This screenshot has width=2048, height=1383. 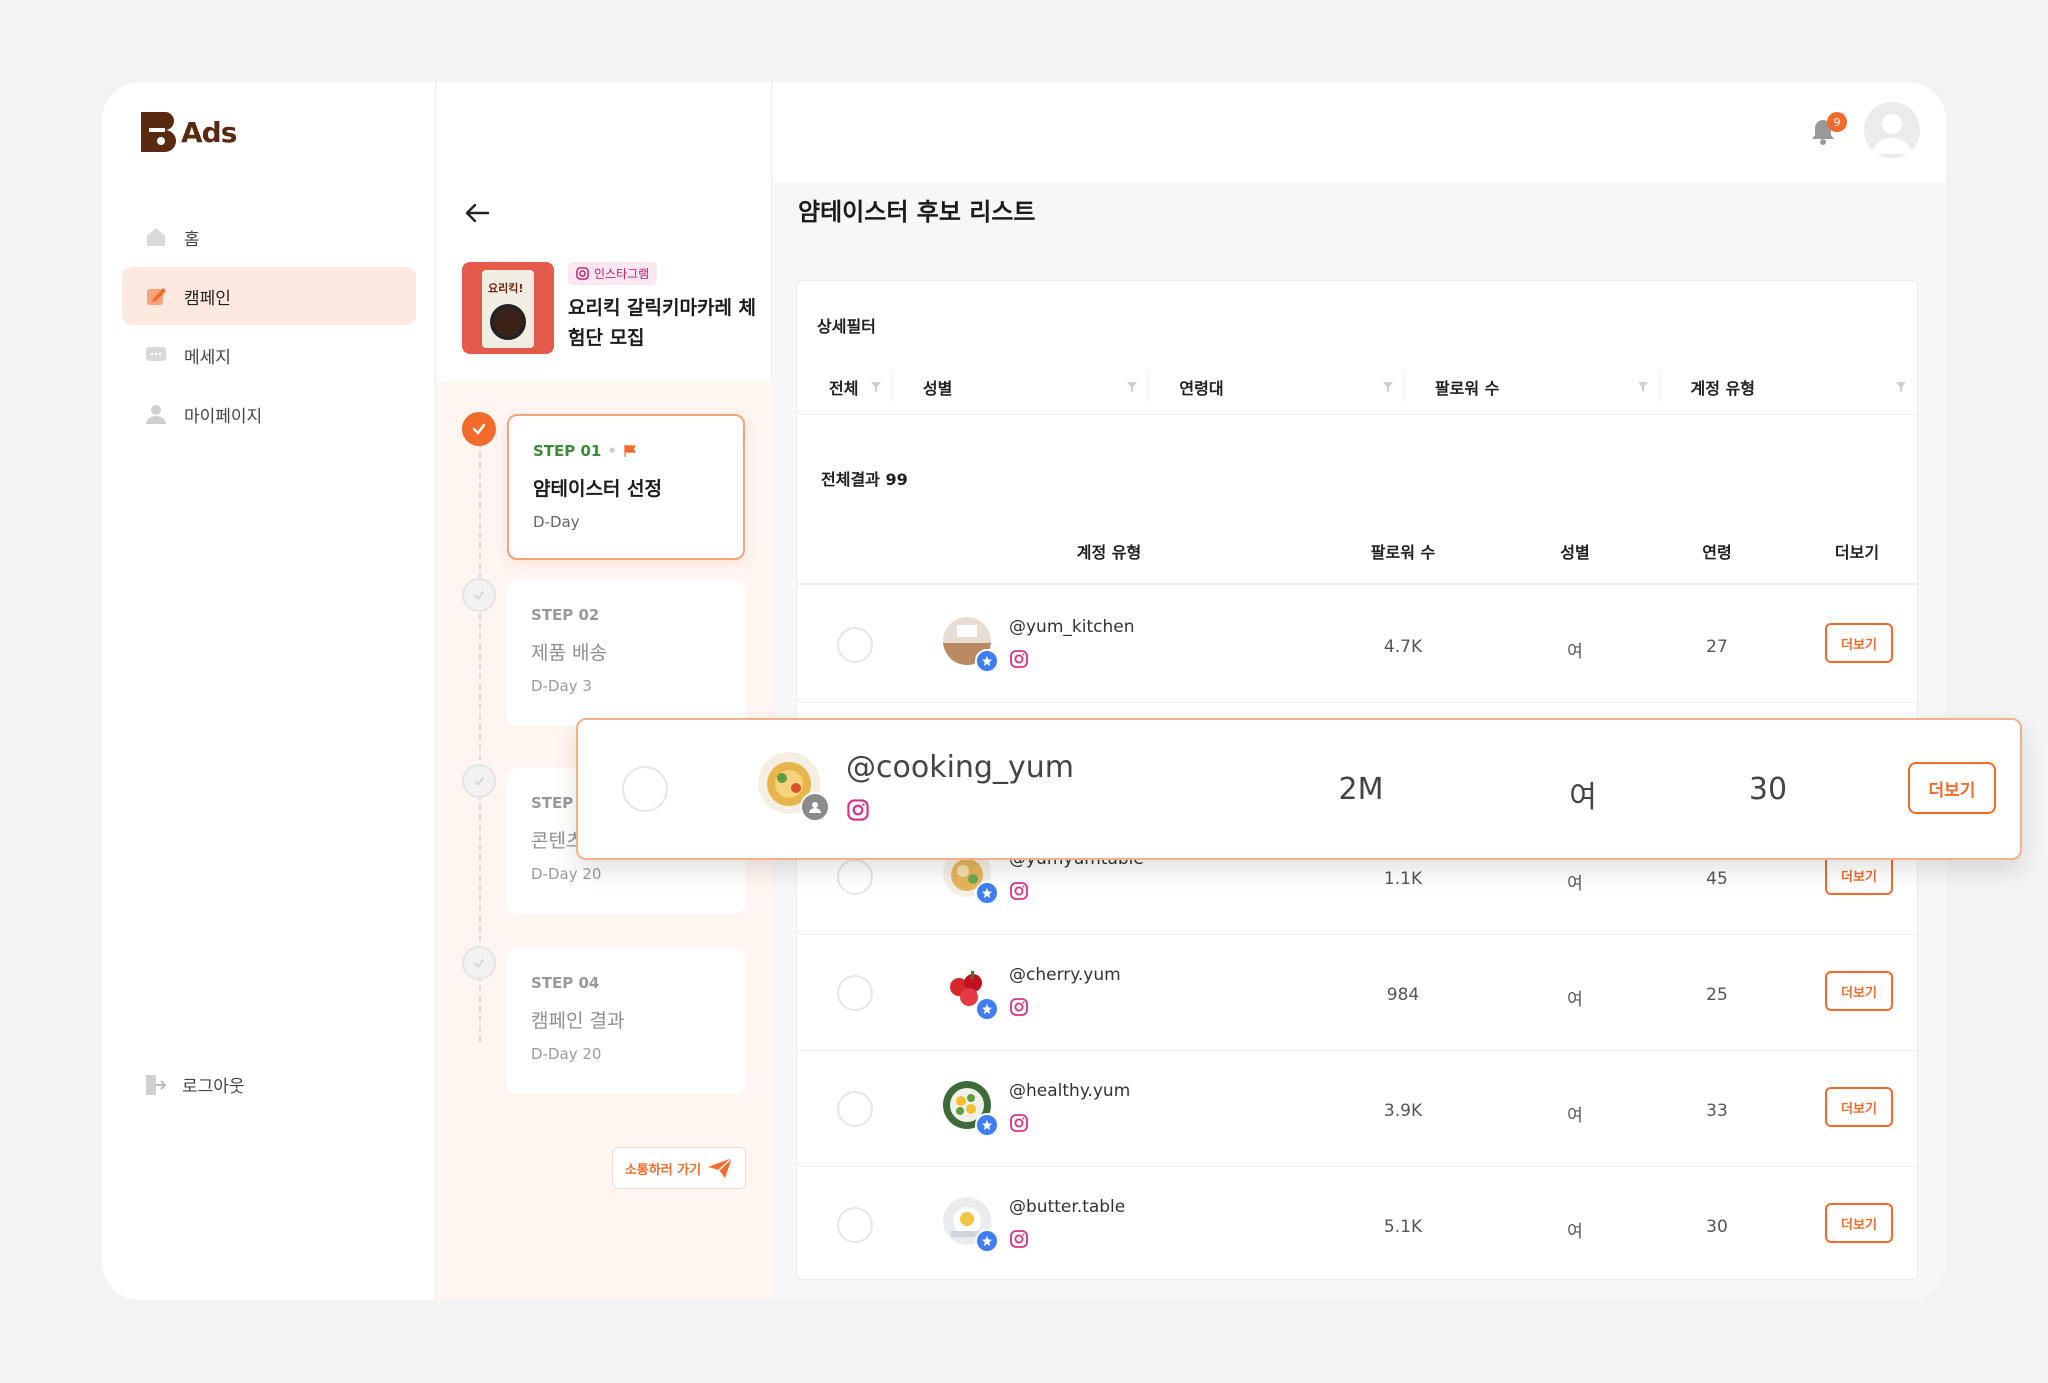 I want to click on filter-bar: 전체 성별 연령대 팔로워 수 계정 유형, so click(x=1357, y=387).